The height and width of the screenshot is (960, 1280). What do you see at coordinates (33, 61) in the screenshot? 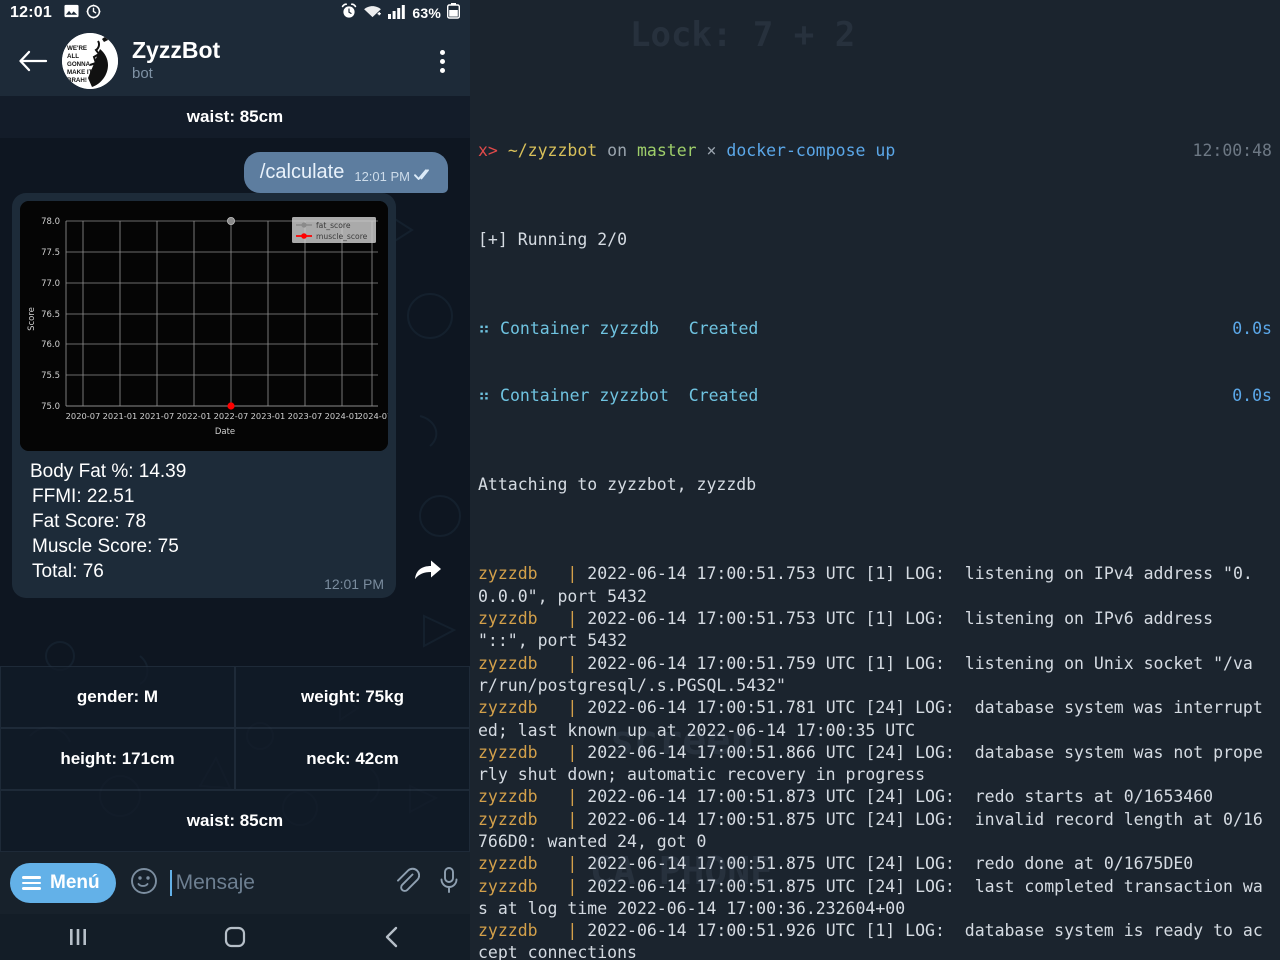
I see `back-arrow-icon` at bounding box center [33, 61].